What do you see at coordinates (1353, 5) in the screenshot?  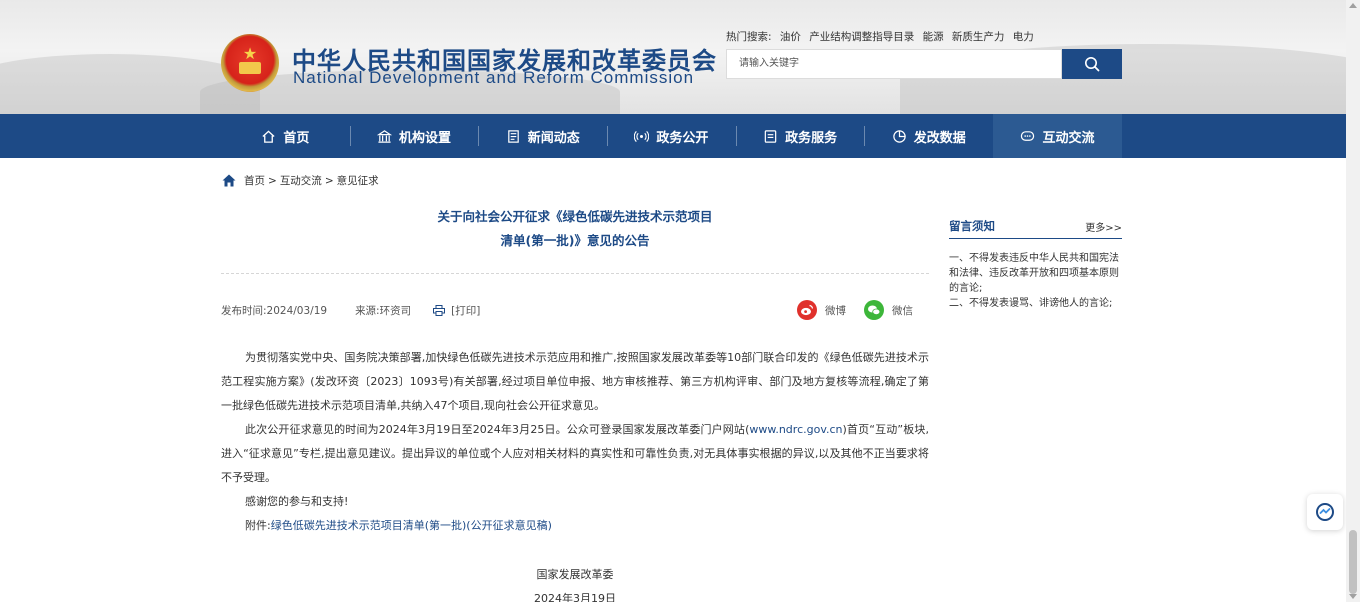 I see `scroll-up-arrow-icon` at bounding box center [1353, 5].